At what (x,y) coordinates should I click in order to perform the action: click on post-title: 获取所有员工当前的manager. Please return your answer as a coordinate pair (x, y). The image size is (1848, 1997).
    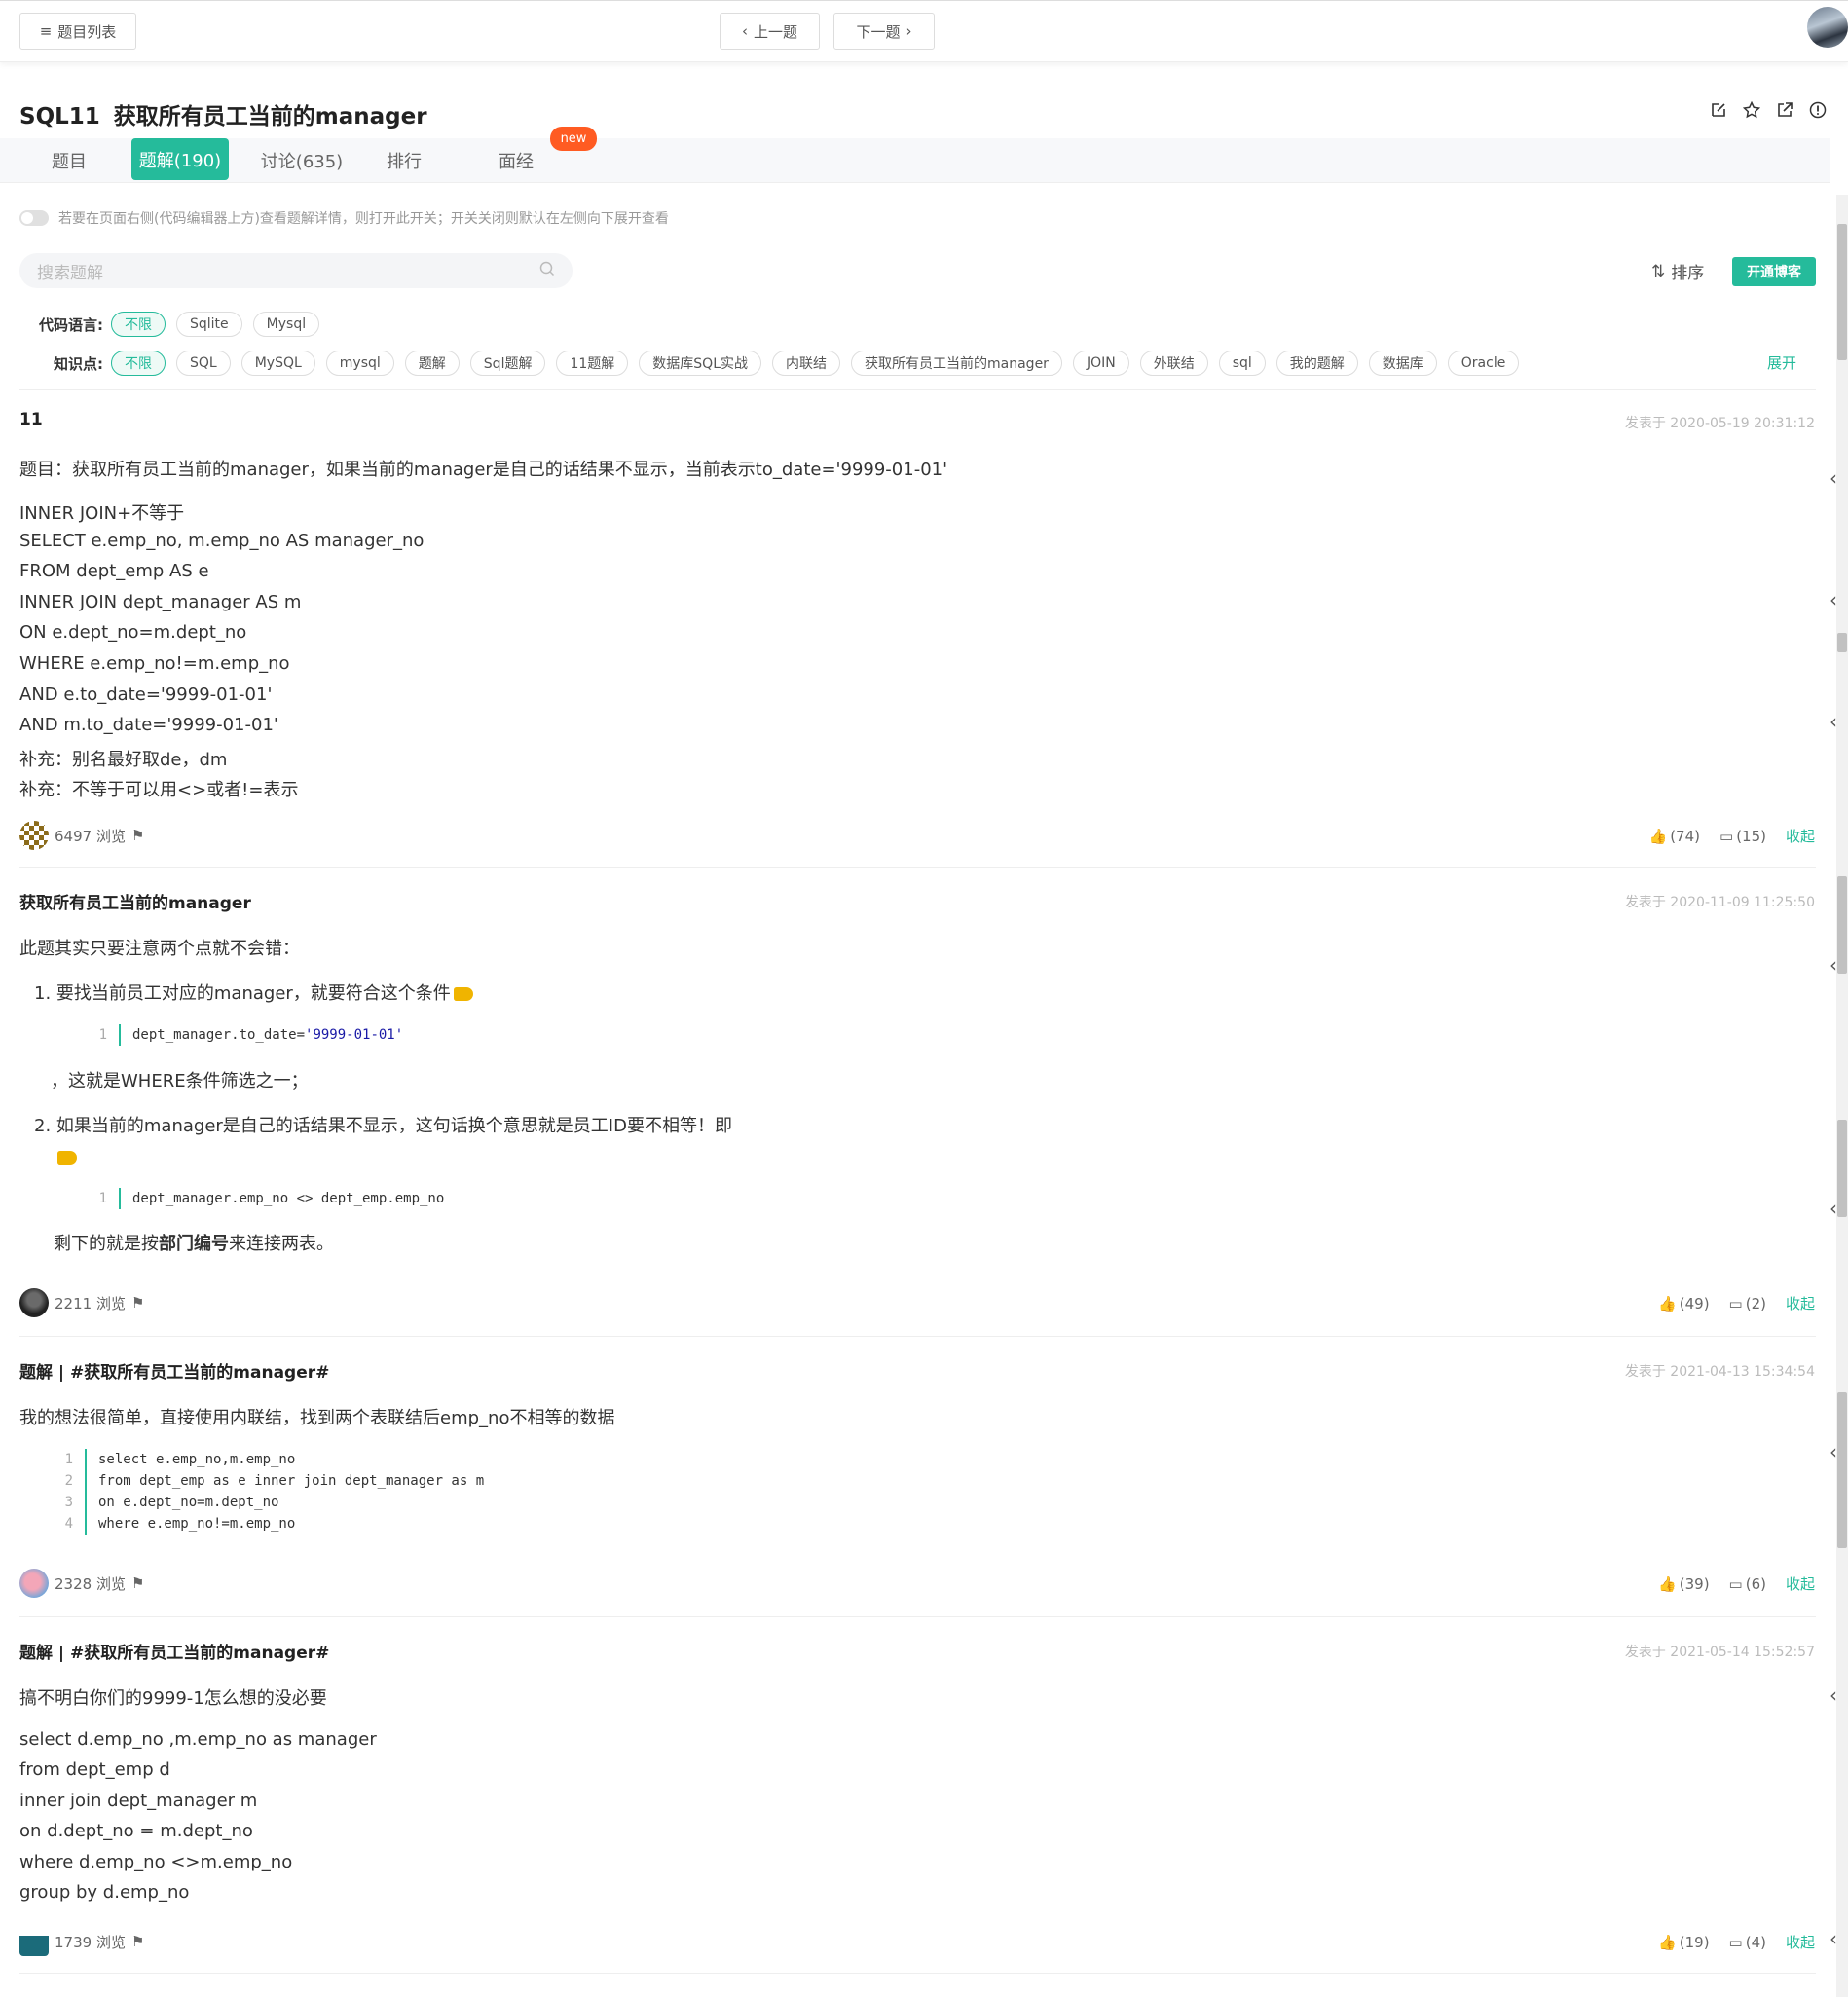
    Looking at the image, I should click on (135, 901).